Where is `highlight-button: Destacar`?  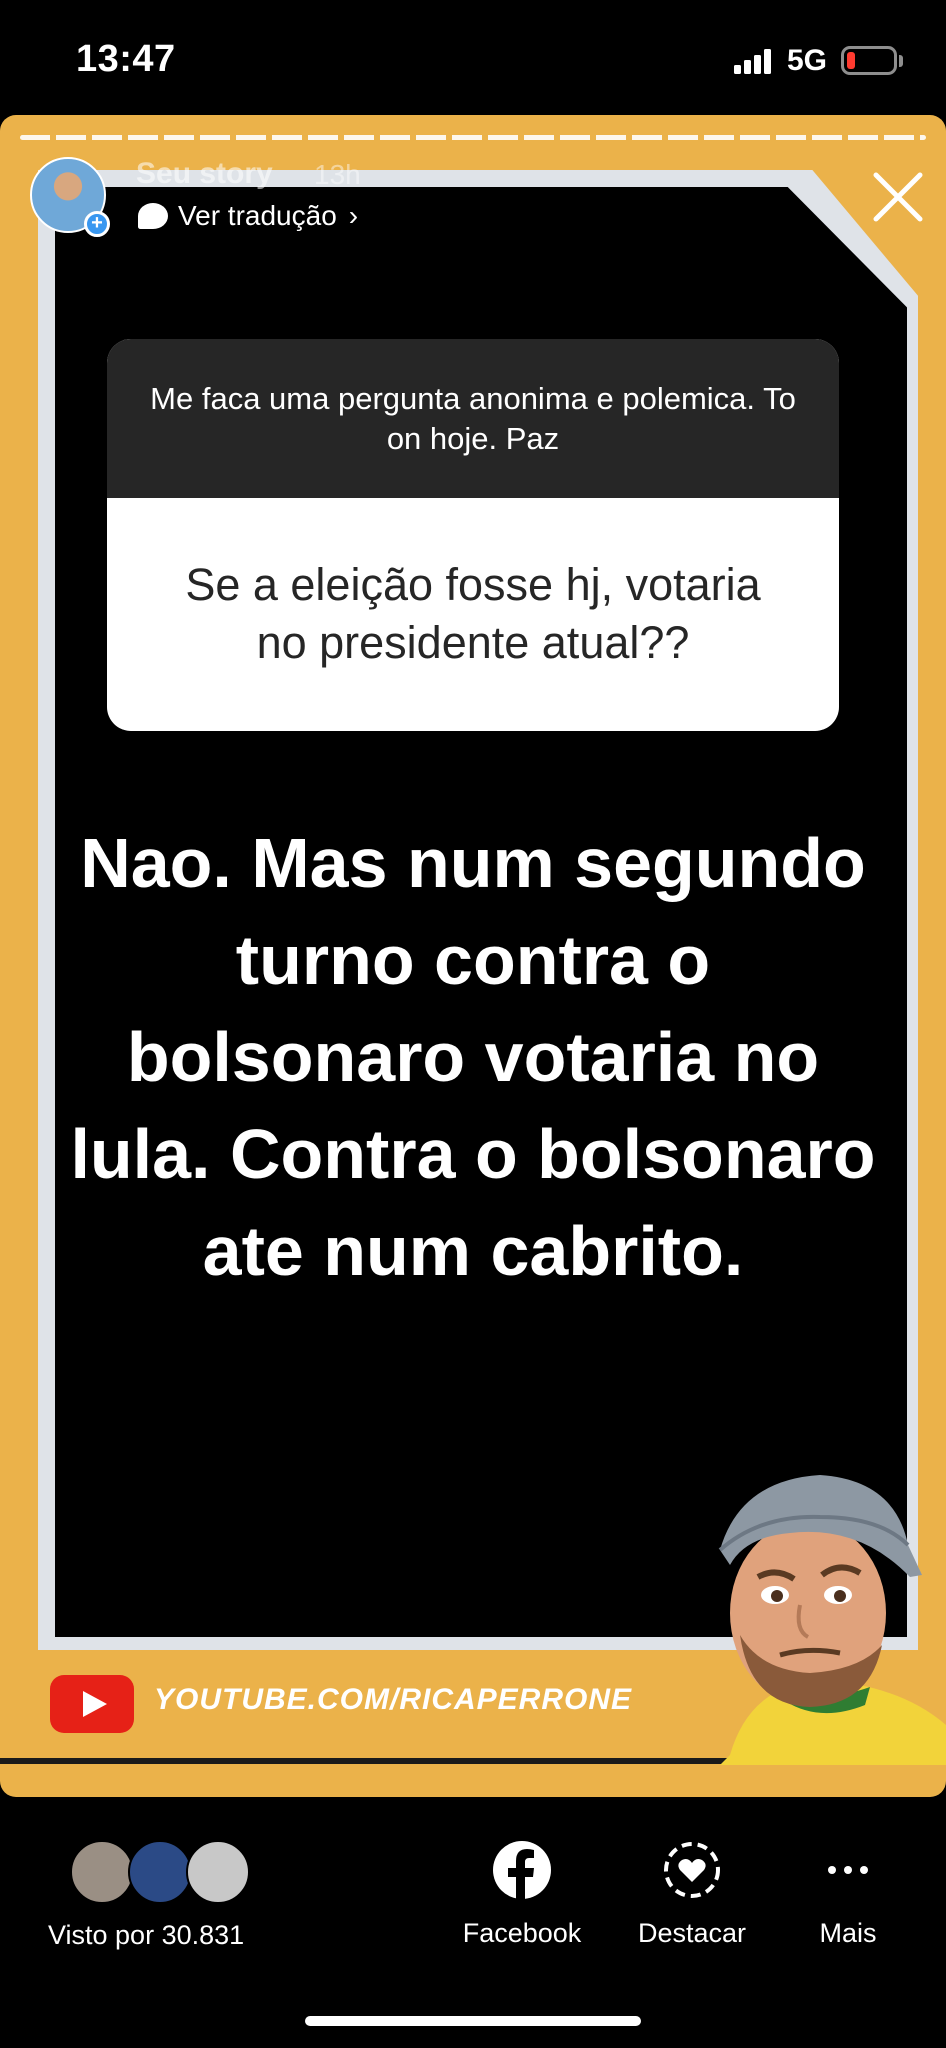 highlight-button: Destacar is located at coordinates (692, 1894).